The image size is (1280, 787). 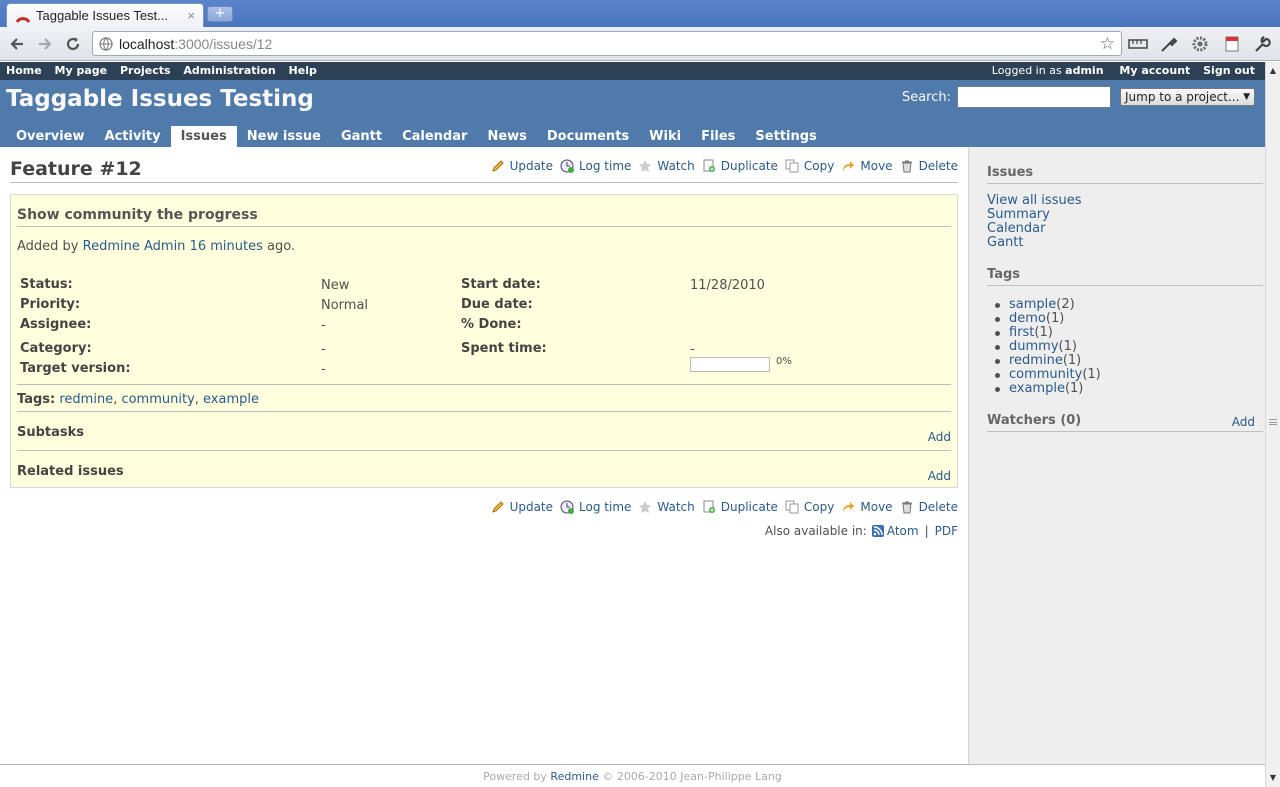 What do you see at coordinates (1034, 346) in the screenshot?
I see `tag-cloud-link: dummy` at bounding box center [1034, 346].